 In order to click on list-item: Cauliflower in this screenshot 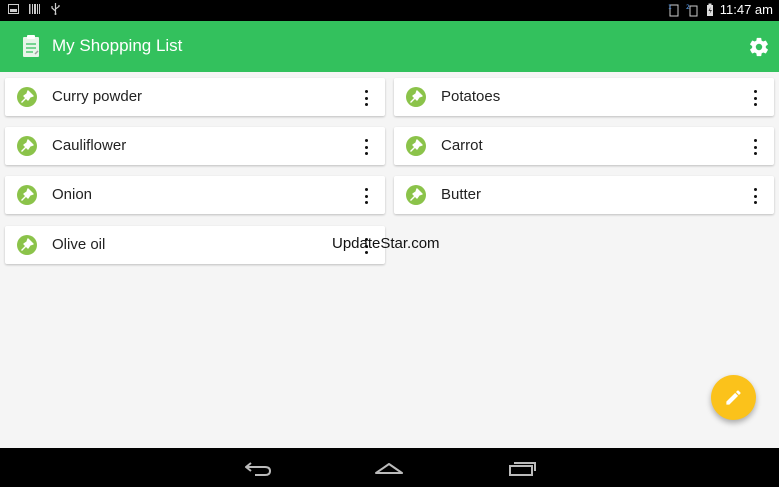, I will do `click(195, 146)`.